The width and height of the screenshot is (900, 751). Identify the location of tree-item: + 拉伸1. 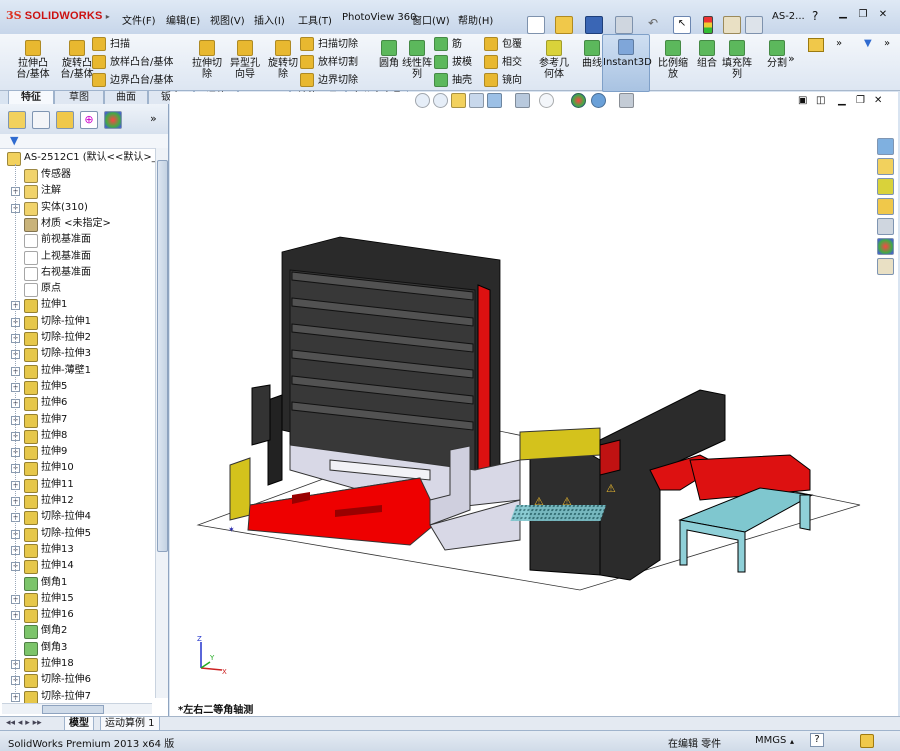
(77, 305).